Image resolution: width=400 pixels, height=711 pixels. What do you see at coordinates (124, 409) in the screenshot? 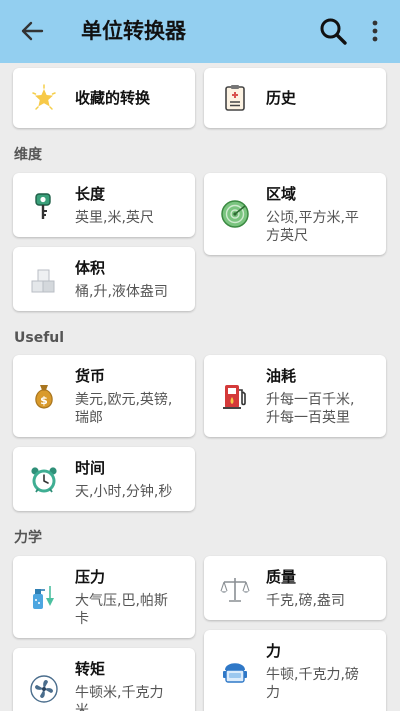
I see `currency-units: 美元,欧元,英镑, 瑞郎` at bounding box center [124, 409].